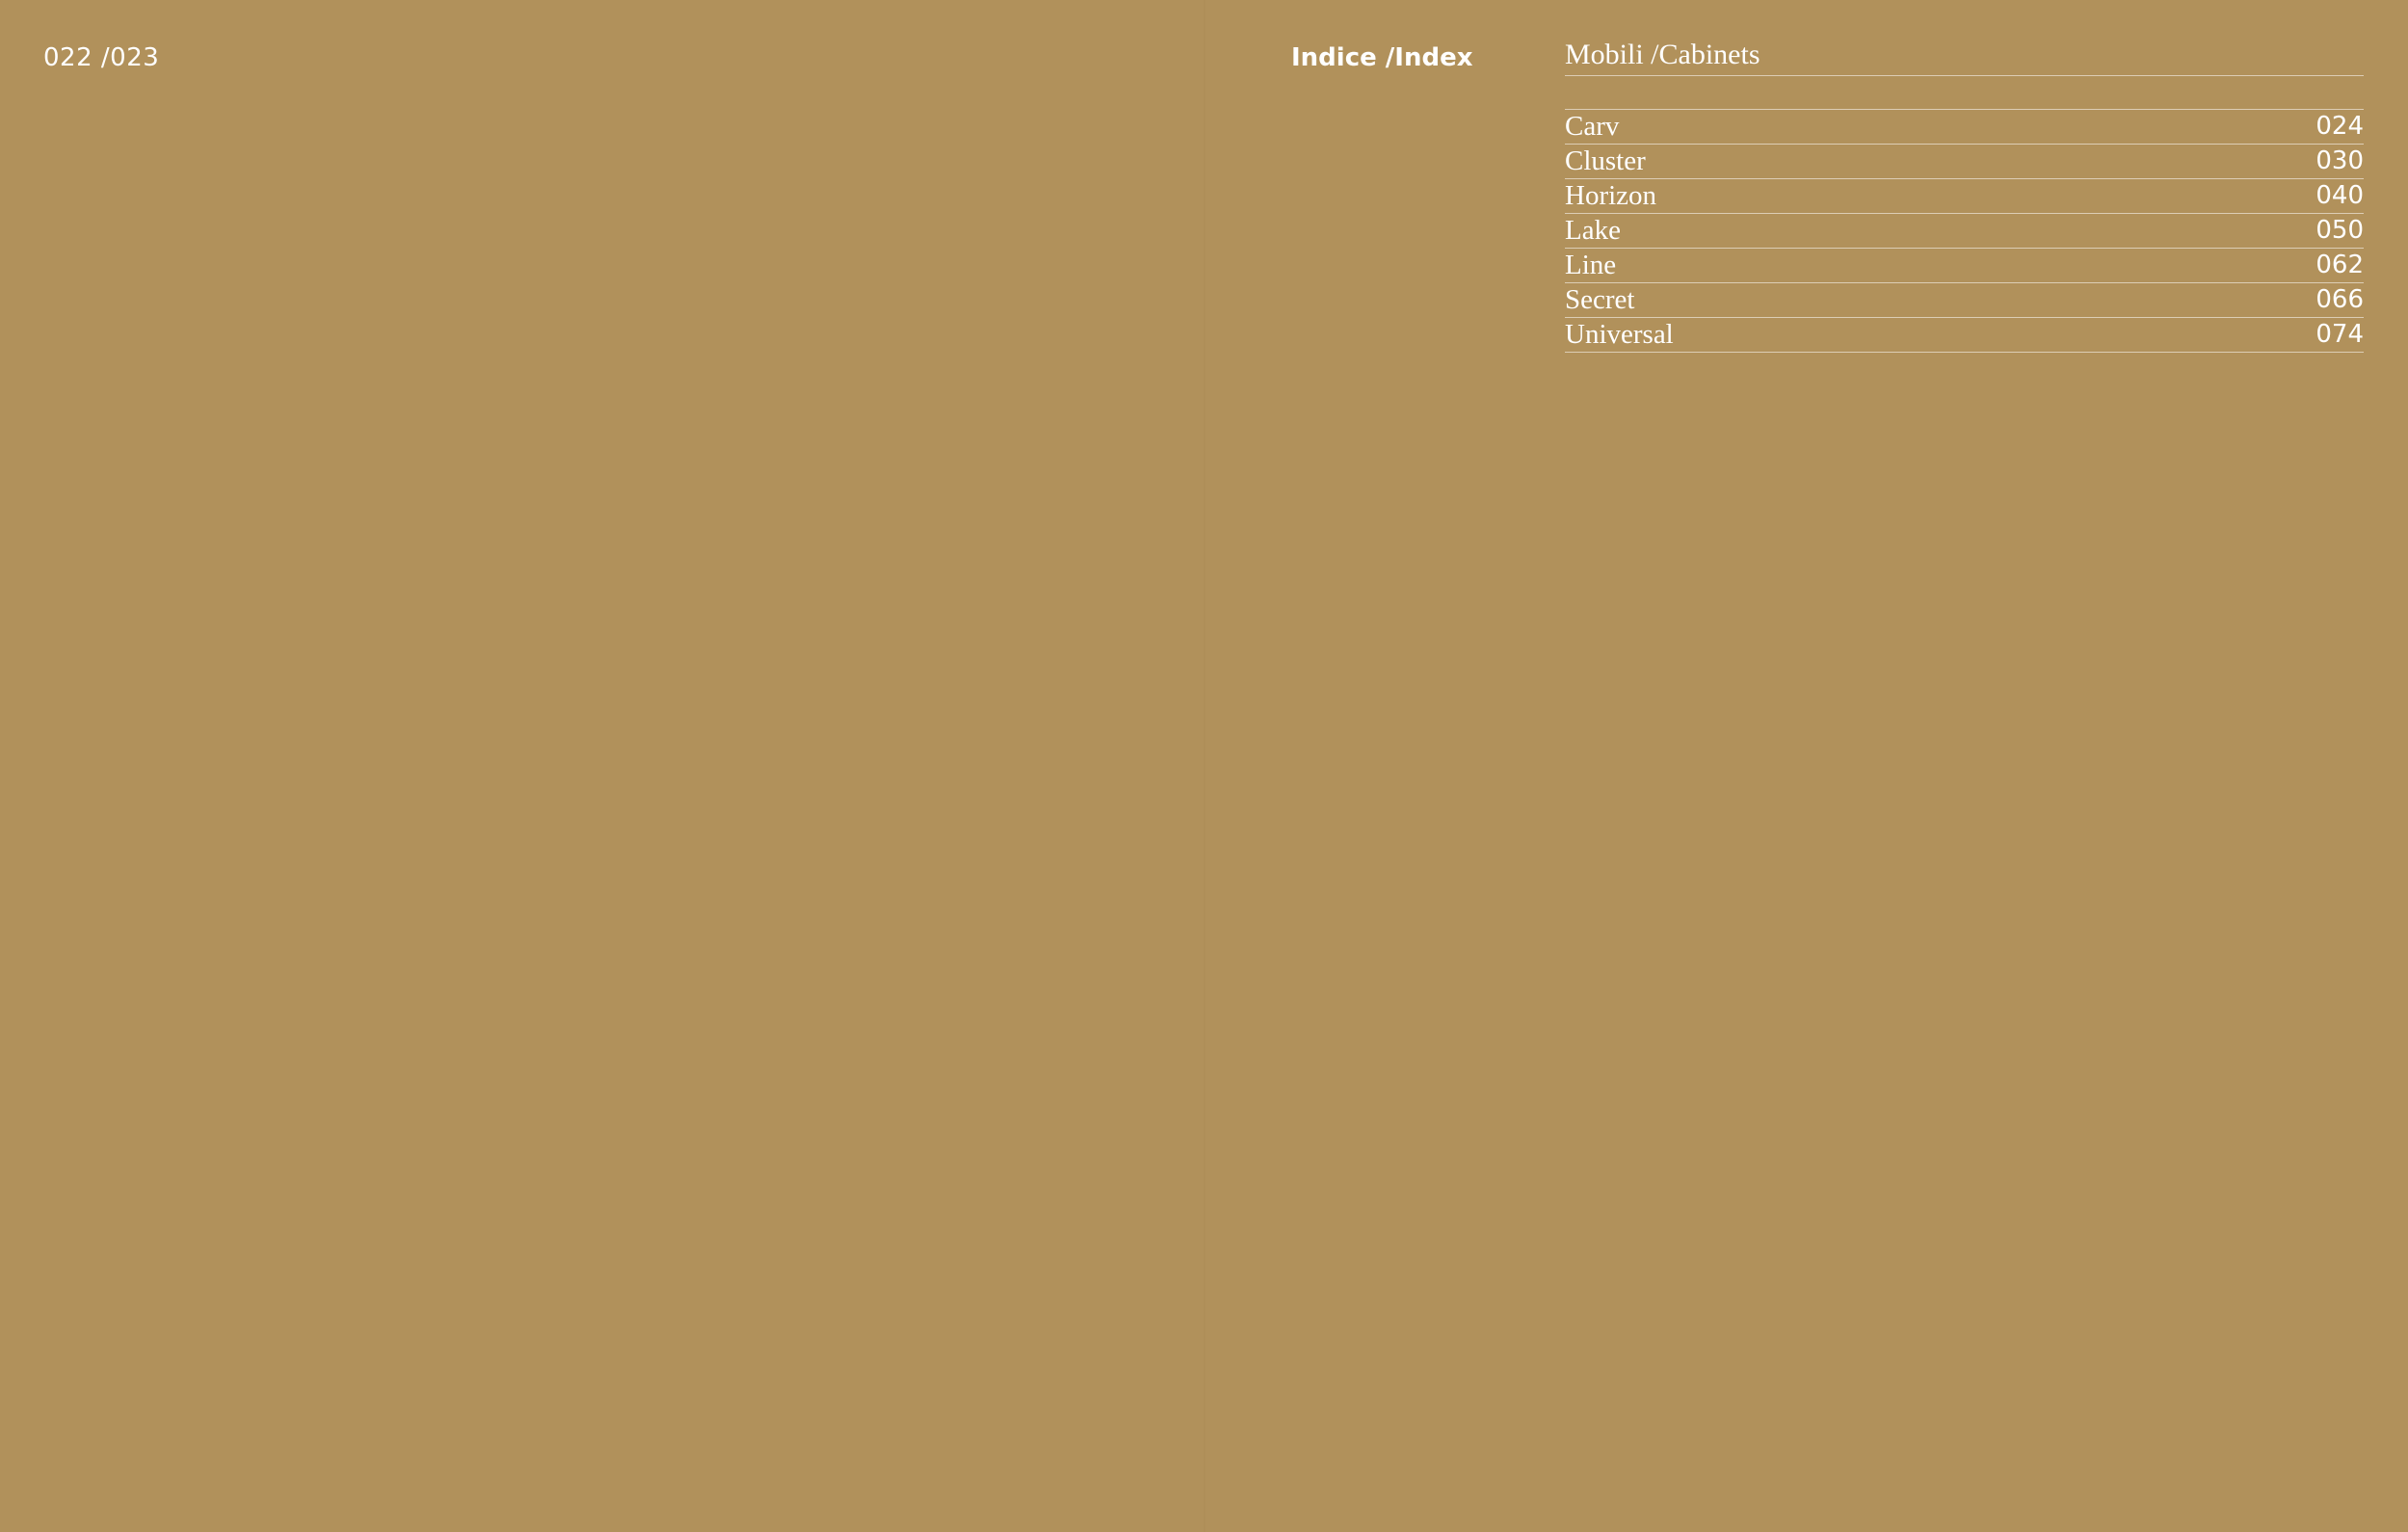 This screenshot has width=2408, height=1532. What do you see at coordinates (2339, 230) in the screenshot?
I see `entry-page-number: 050` at bounding box center [2339, 230].